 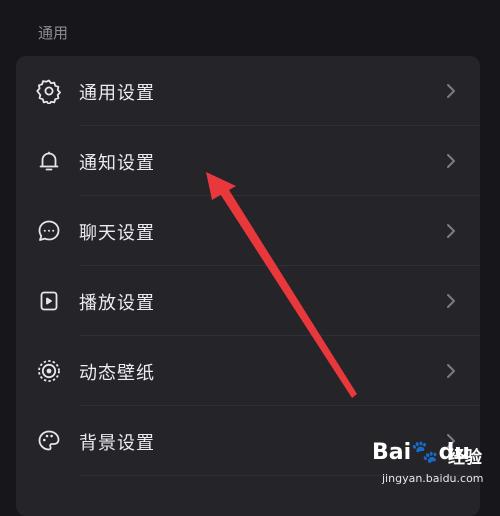 What do you see at coordinates (248, 231) in the screenshot?
I see `settings-item-chat: 聊天设置` at bounding box center [248, 231].